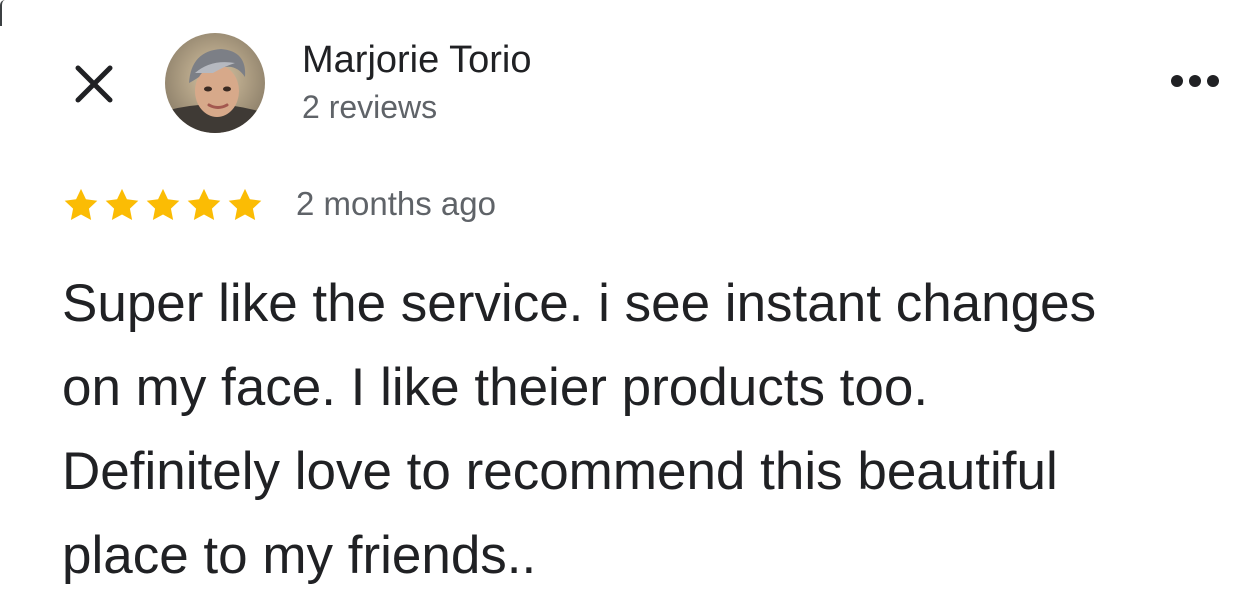 Image resolution: width=1251 pixels, height=615 pixels. I want to click on profile-photo, so click(215, 83).